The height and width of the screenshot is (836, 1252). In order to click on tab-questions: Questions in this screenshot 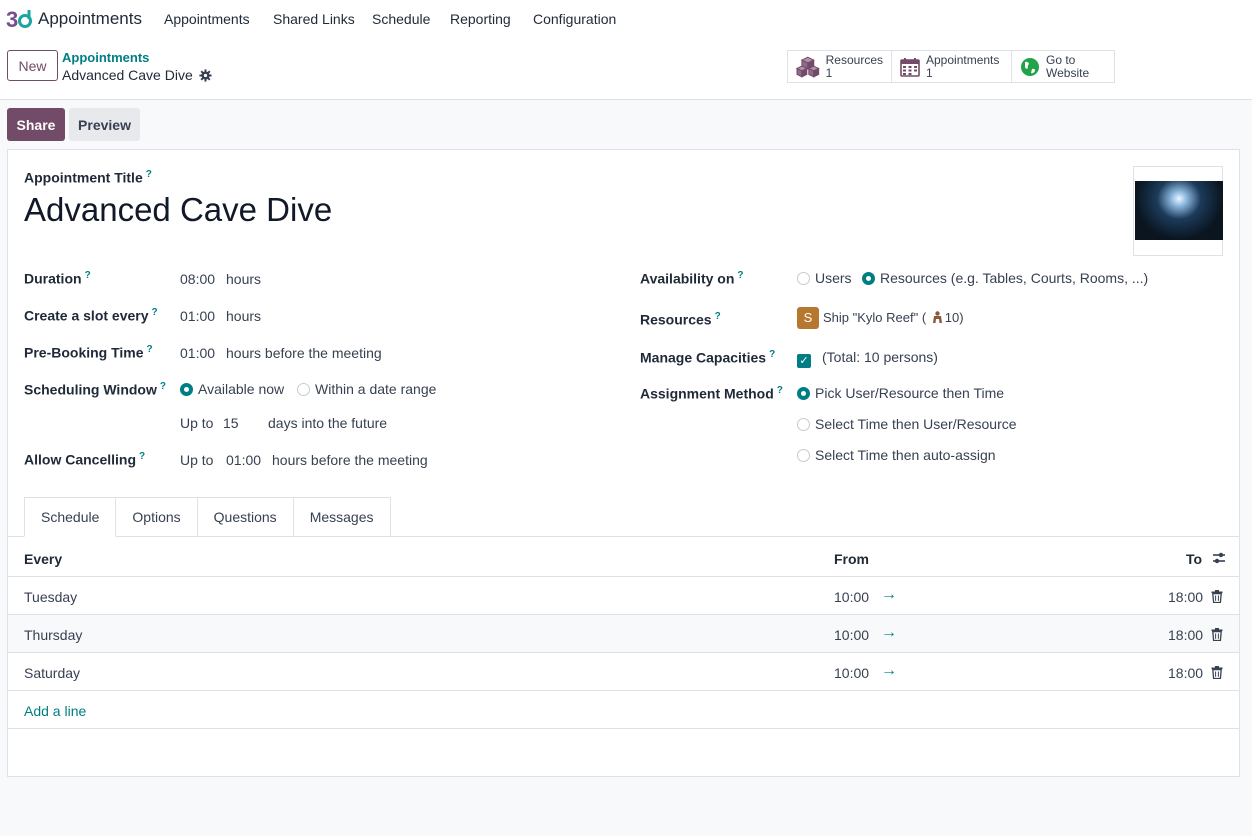, I will do `click(245, 517)`.